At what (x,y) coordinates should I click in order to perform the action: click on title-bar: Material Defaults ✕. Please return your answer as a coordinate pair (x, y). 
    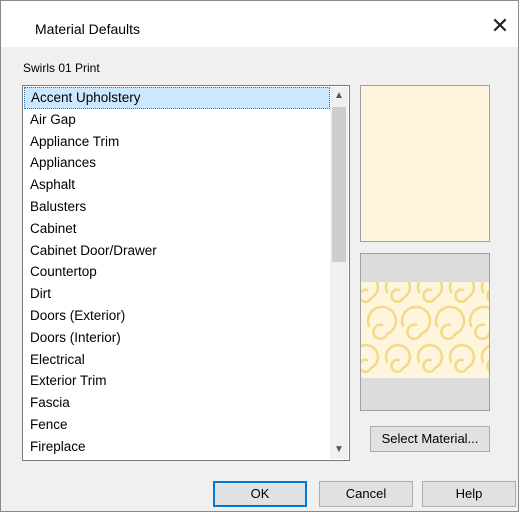
    Looking at the image, I should click on (259, 24).